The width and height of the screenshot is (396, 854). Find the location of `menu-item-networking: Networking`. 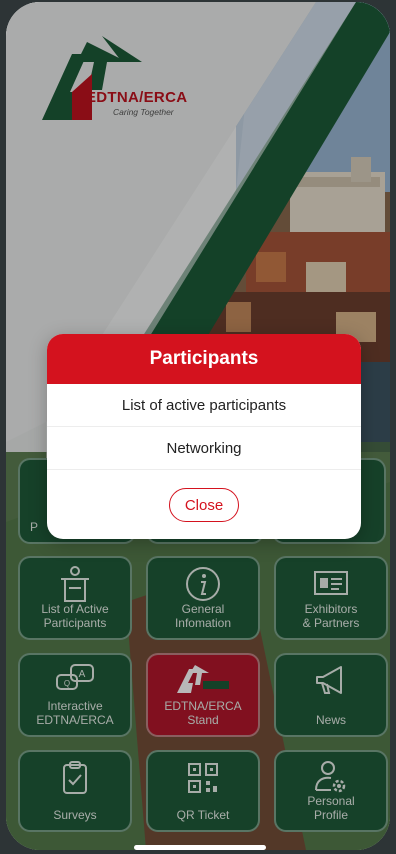

menu-item-networking: Networking is located at coordinates (204, 448).